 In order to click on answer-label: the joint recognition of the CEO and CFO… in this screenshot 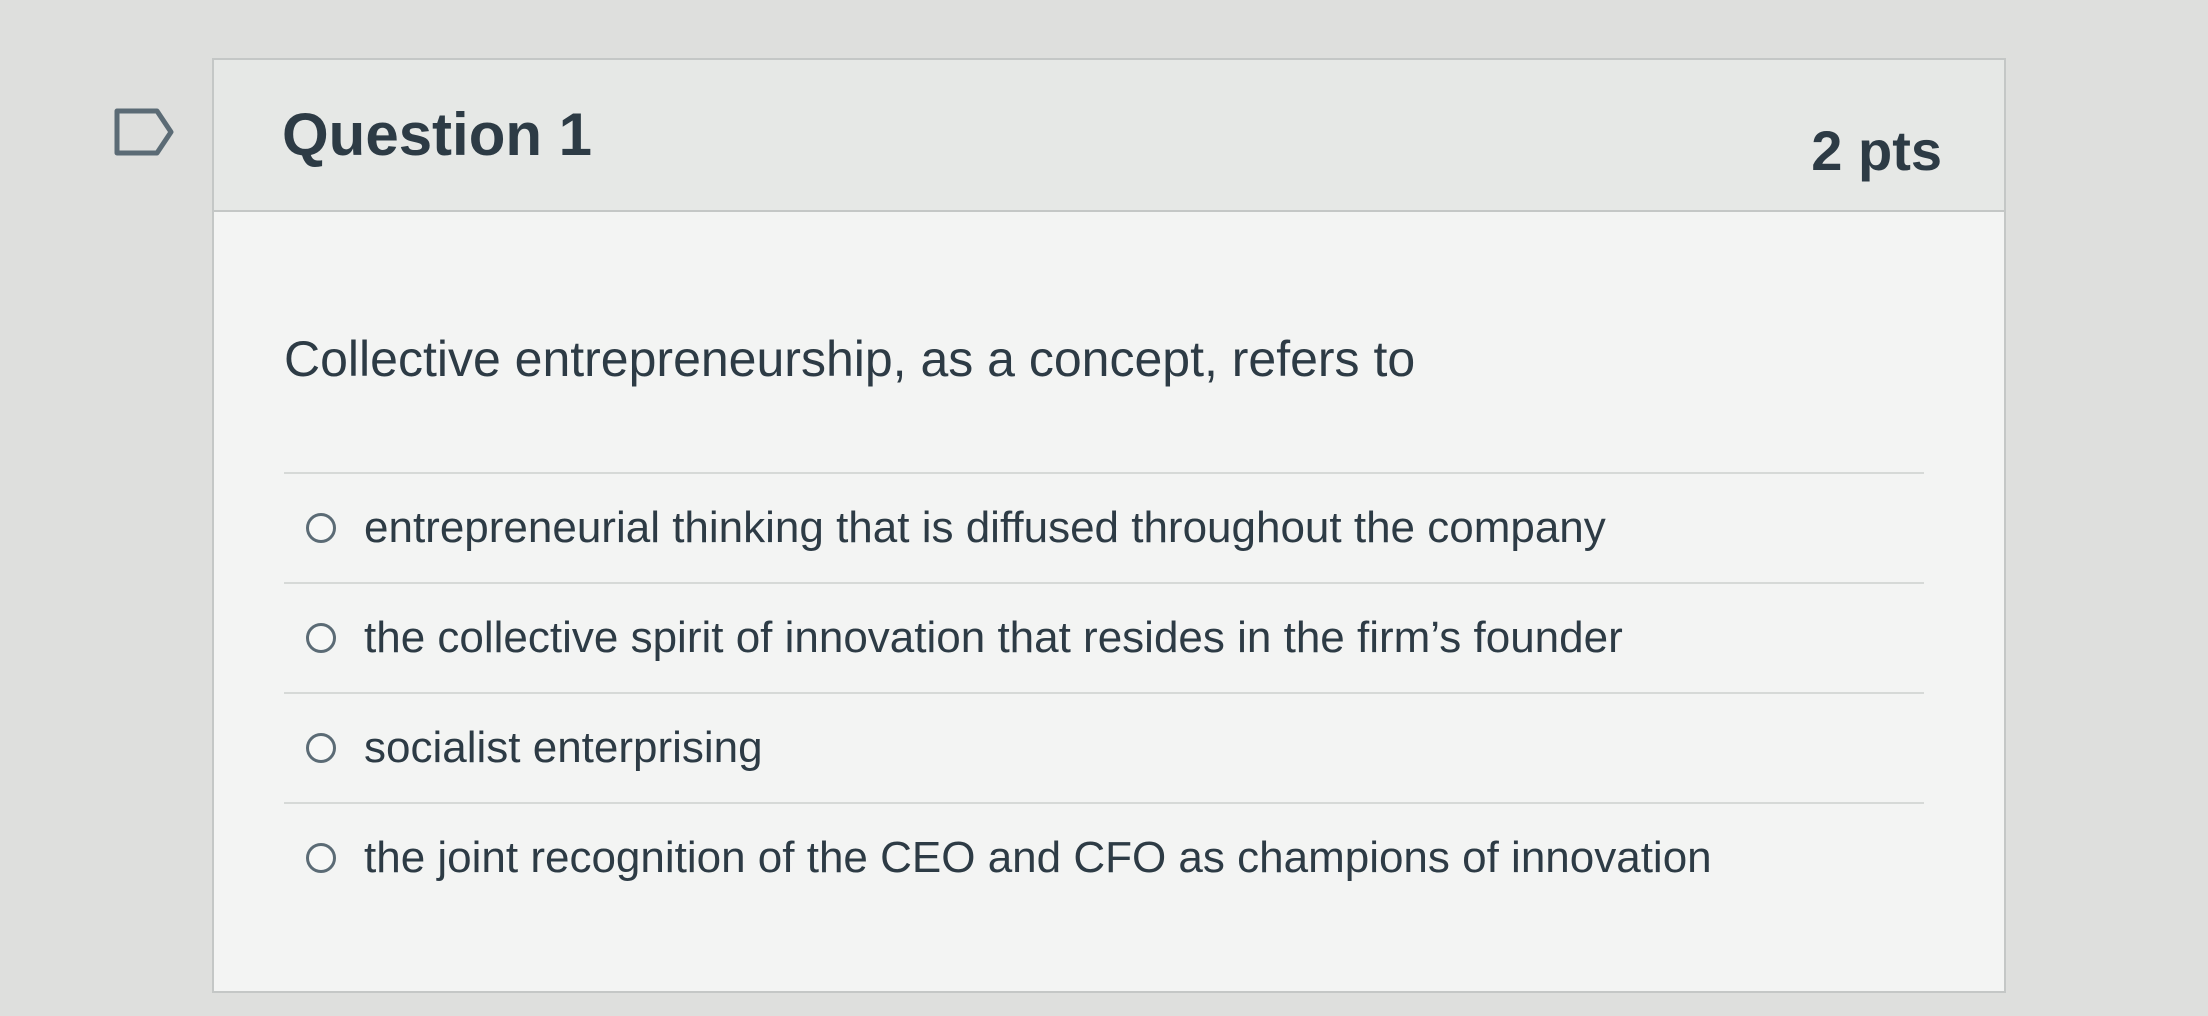, I will do `click(1038, 858)`.